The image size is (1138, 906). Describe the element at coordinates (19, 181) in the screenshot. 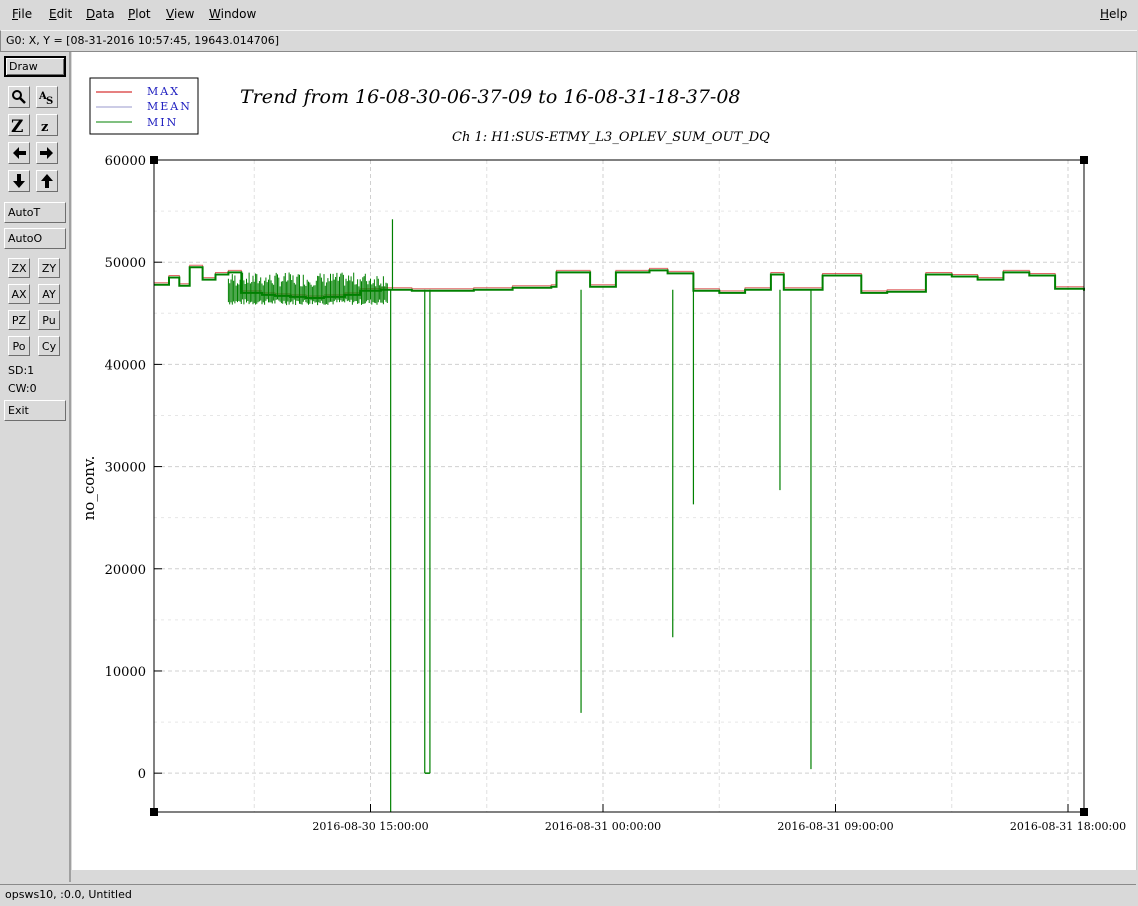

I see `arrow-down-icon` at that location.